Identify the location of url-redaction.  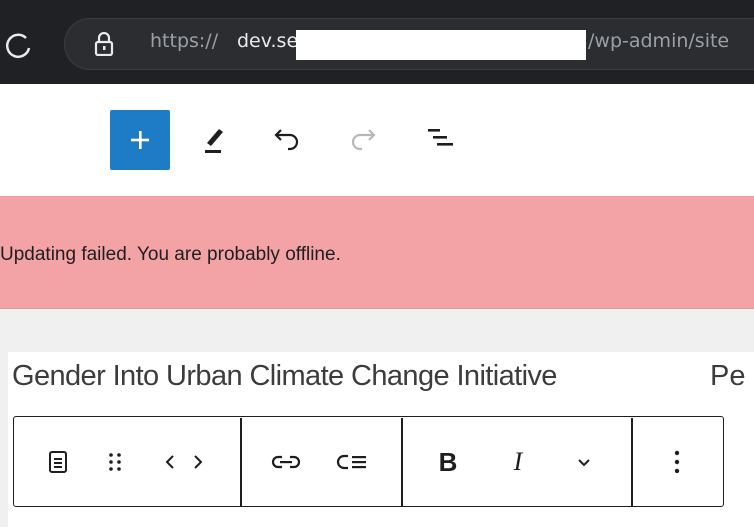
(441, 45).